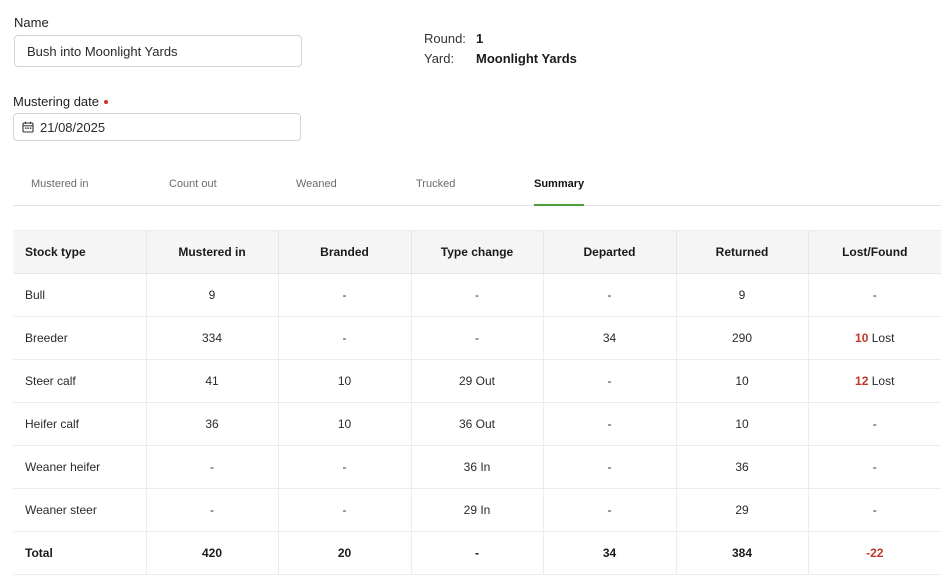 The height and width of the screenshot is (577, 943). Describe the element at coordinates (742, 338) in the screenshot. I see `cell-returned: 290` at that location.